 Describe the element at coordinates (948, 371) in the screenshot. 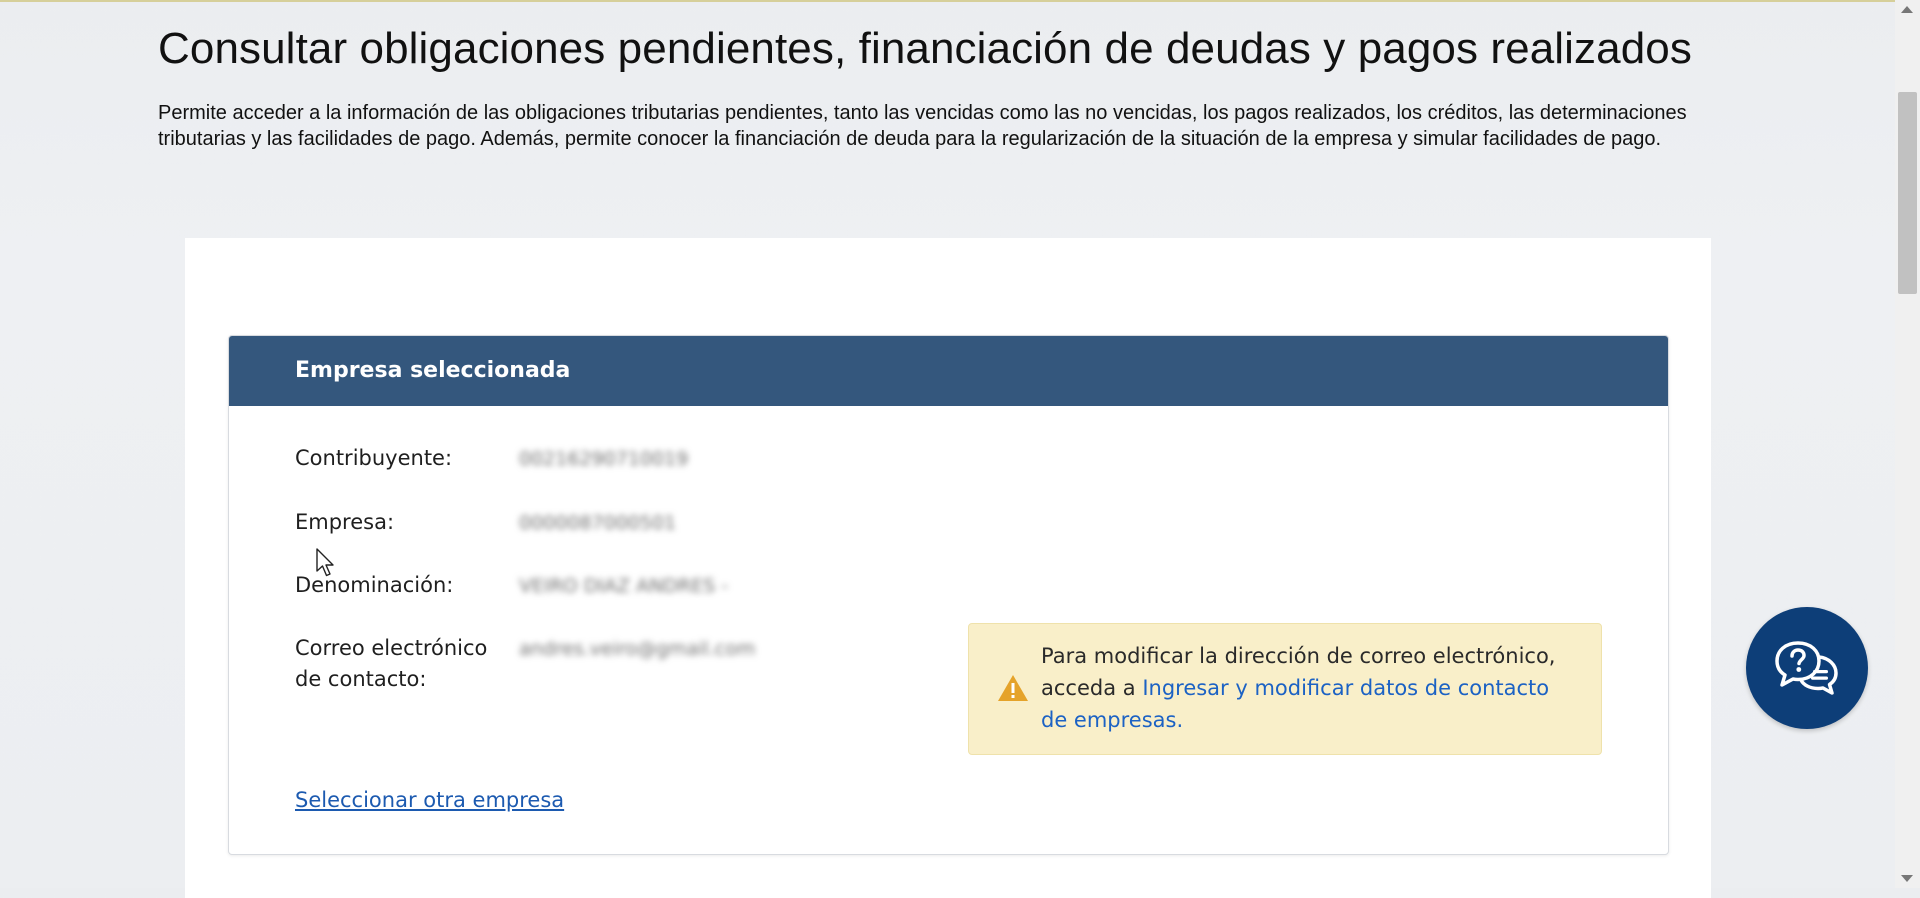

I see `panel-header: Empresa seleccionada` at that location.